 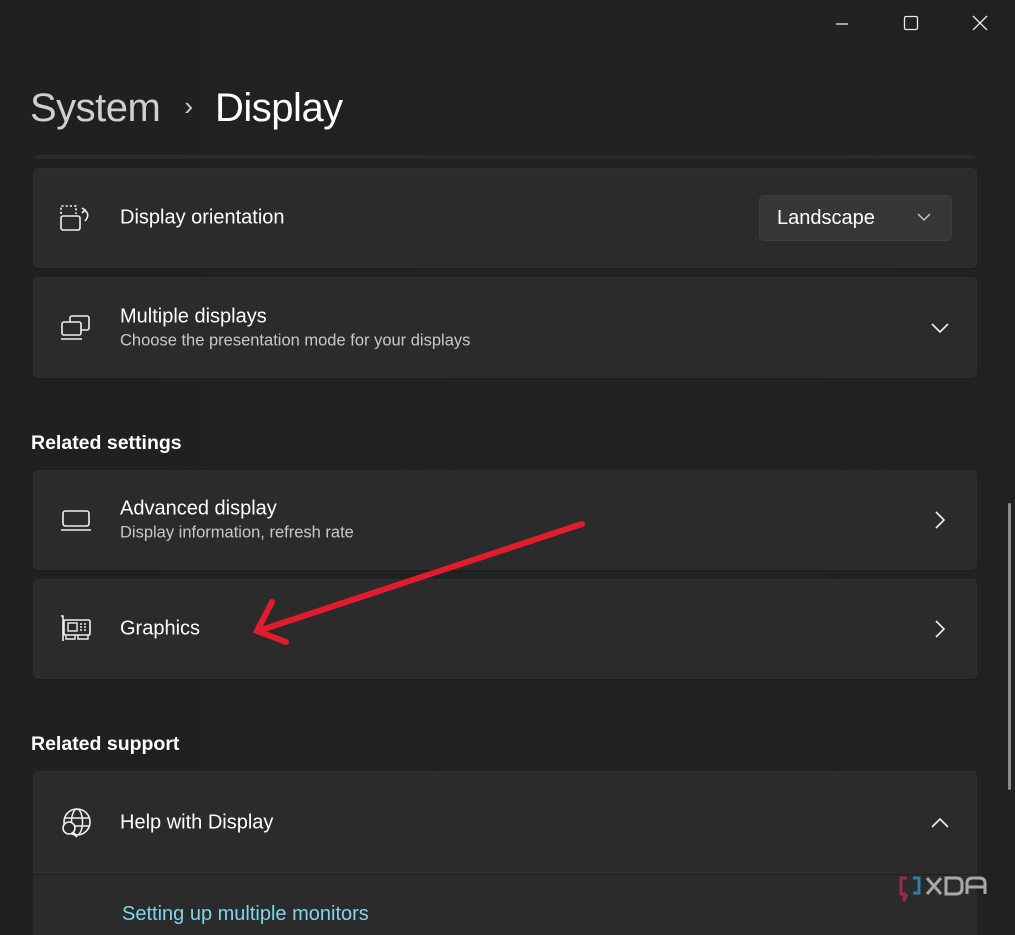 I want to click on page-title: Display, so click(x=279, y=108).